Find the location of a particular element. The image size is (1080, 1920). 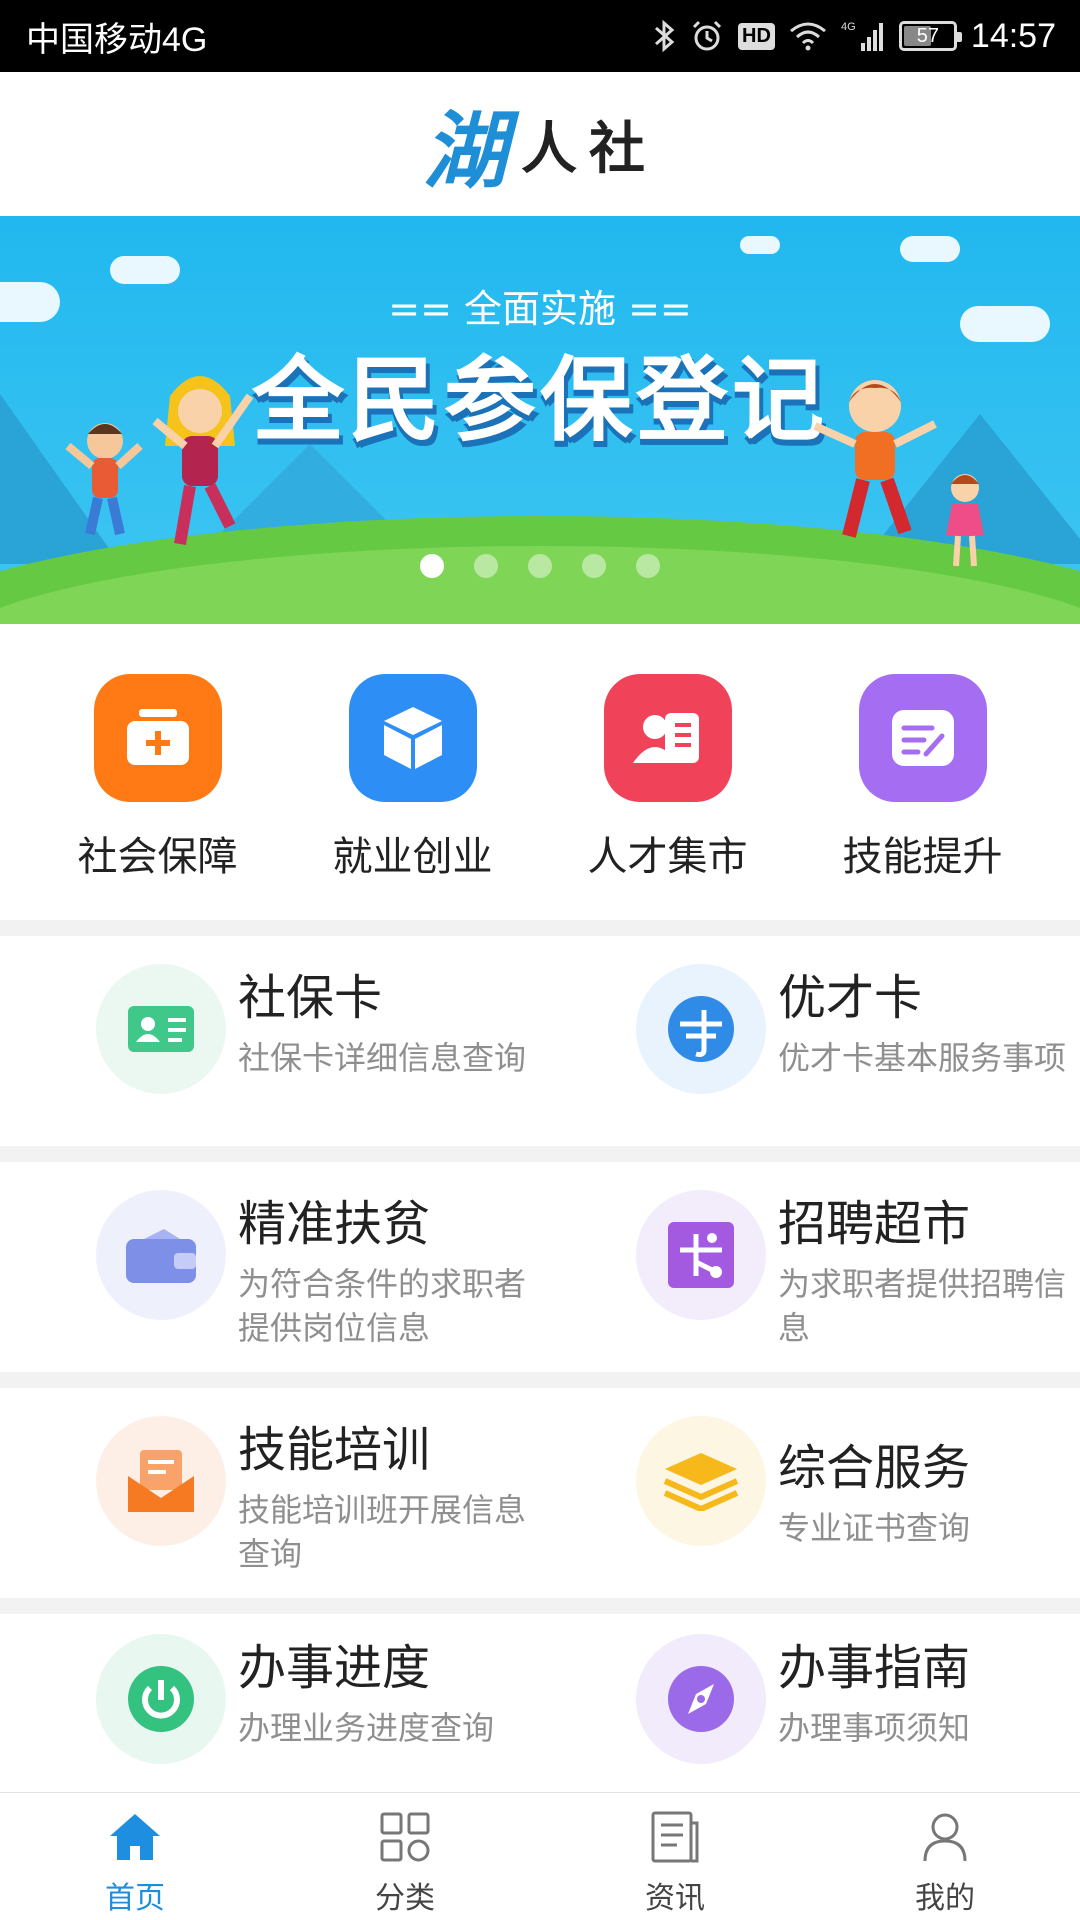

service-title: 社保卡 is located at coordinates (310, 998).